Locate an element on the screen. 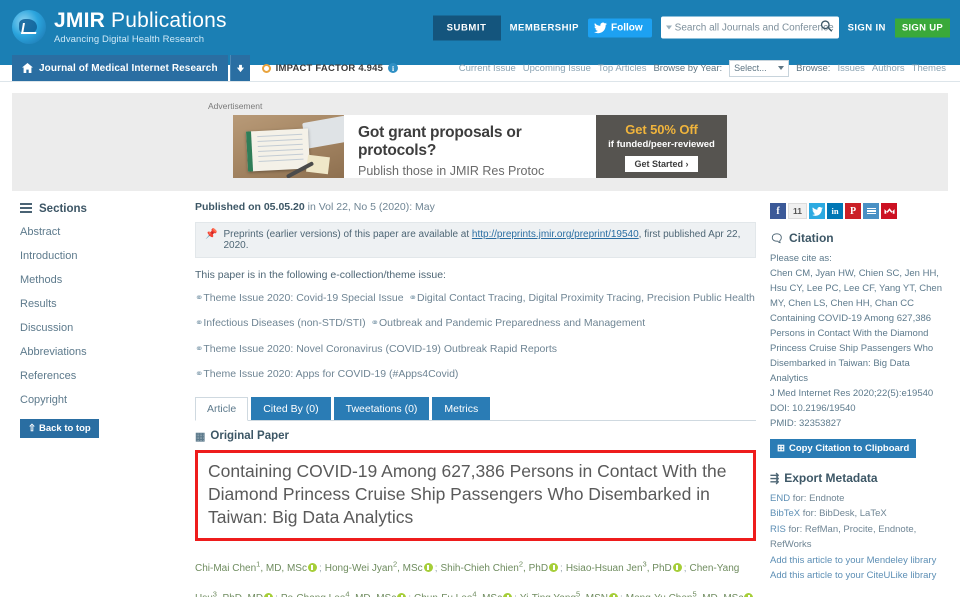  sidebar-item-copyright: Copyright is located at coordinates (107, 400).